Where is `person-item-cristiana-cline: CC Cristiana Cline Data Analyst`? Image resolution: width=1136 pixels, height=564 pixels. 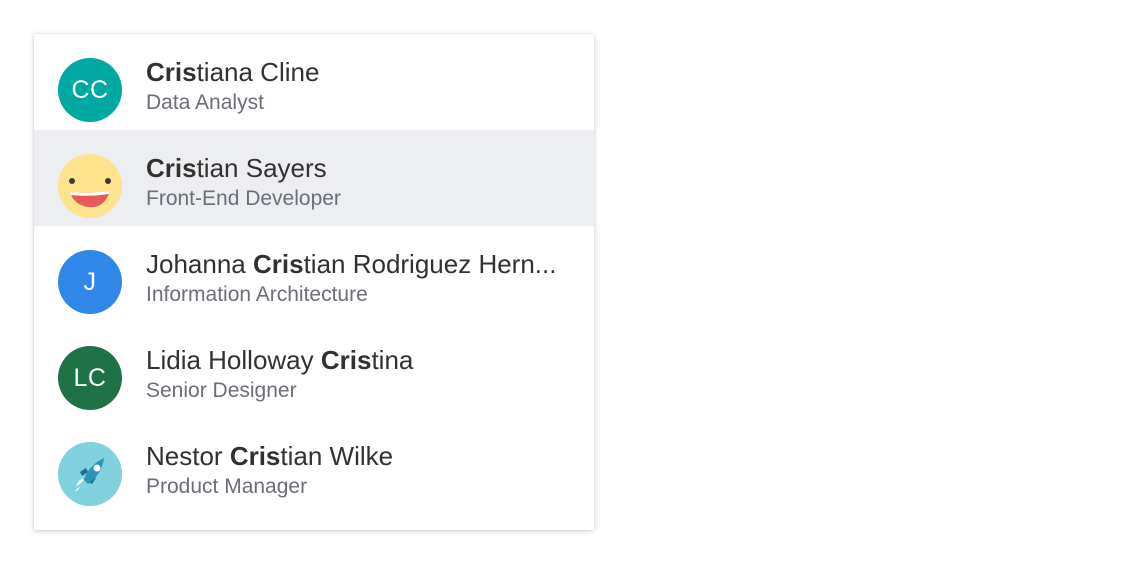
person-item-cristiana-cline: CC Cristiana Cline Data Analyst is located at coordinates (314, 82).